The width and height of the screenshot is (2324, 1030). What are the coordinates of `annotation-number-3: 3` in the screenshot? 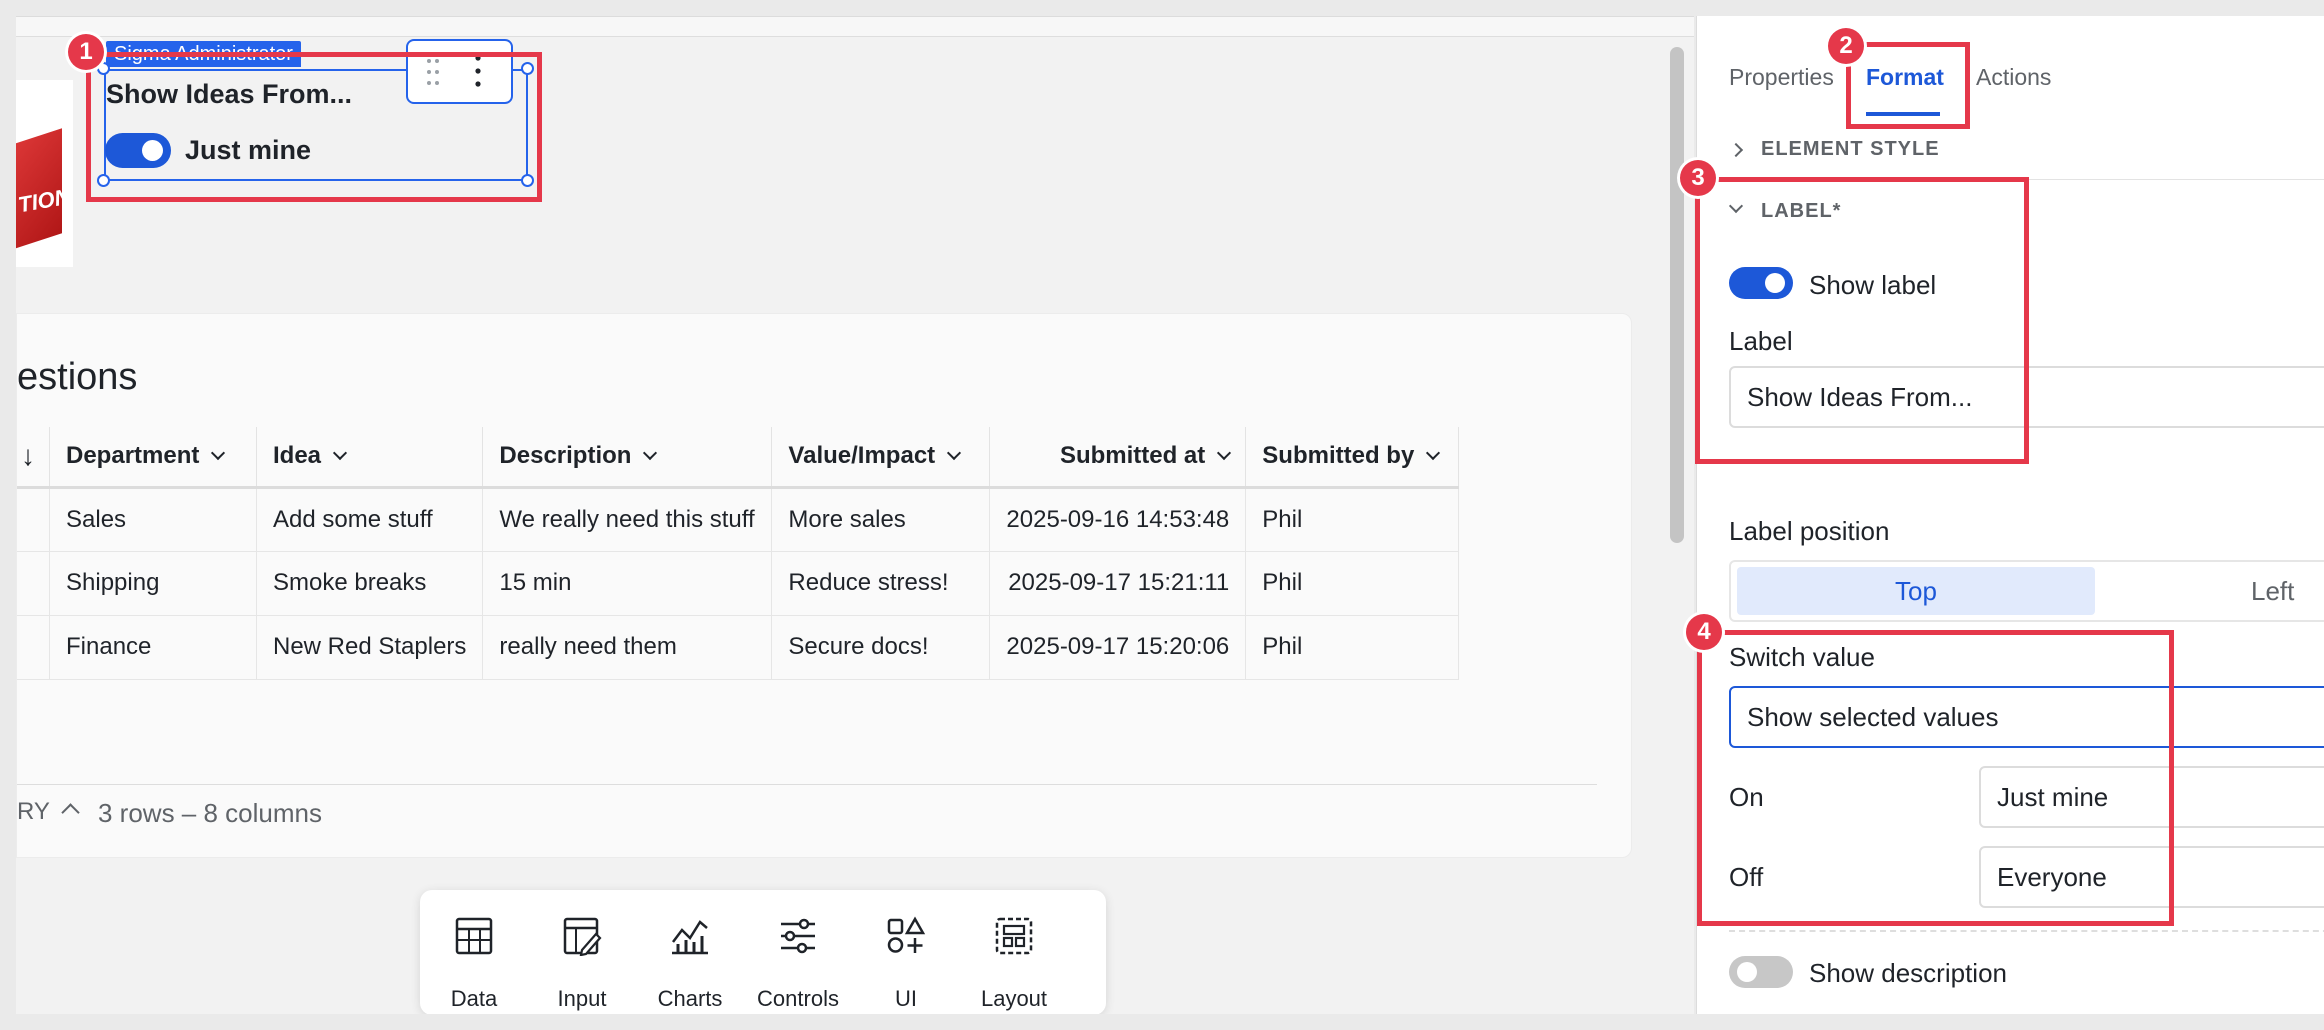 It's located at (1698, 178).